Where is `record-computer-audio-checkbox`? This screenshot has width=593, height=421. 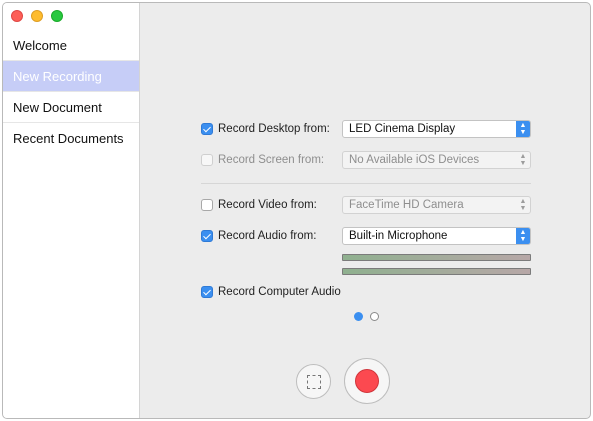
record-computer-audio-checkbox is located at coordinates (207, 292).